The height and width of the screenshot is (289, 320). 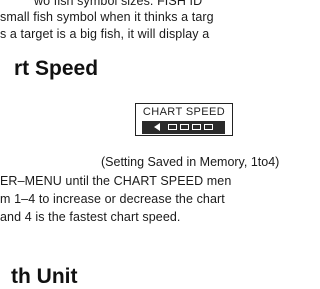 I want to click on left-arrow-icon, so click(x=157, y=127).